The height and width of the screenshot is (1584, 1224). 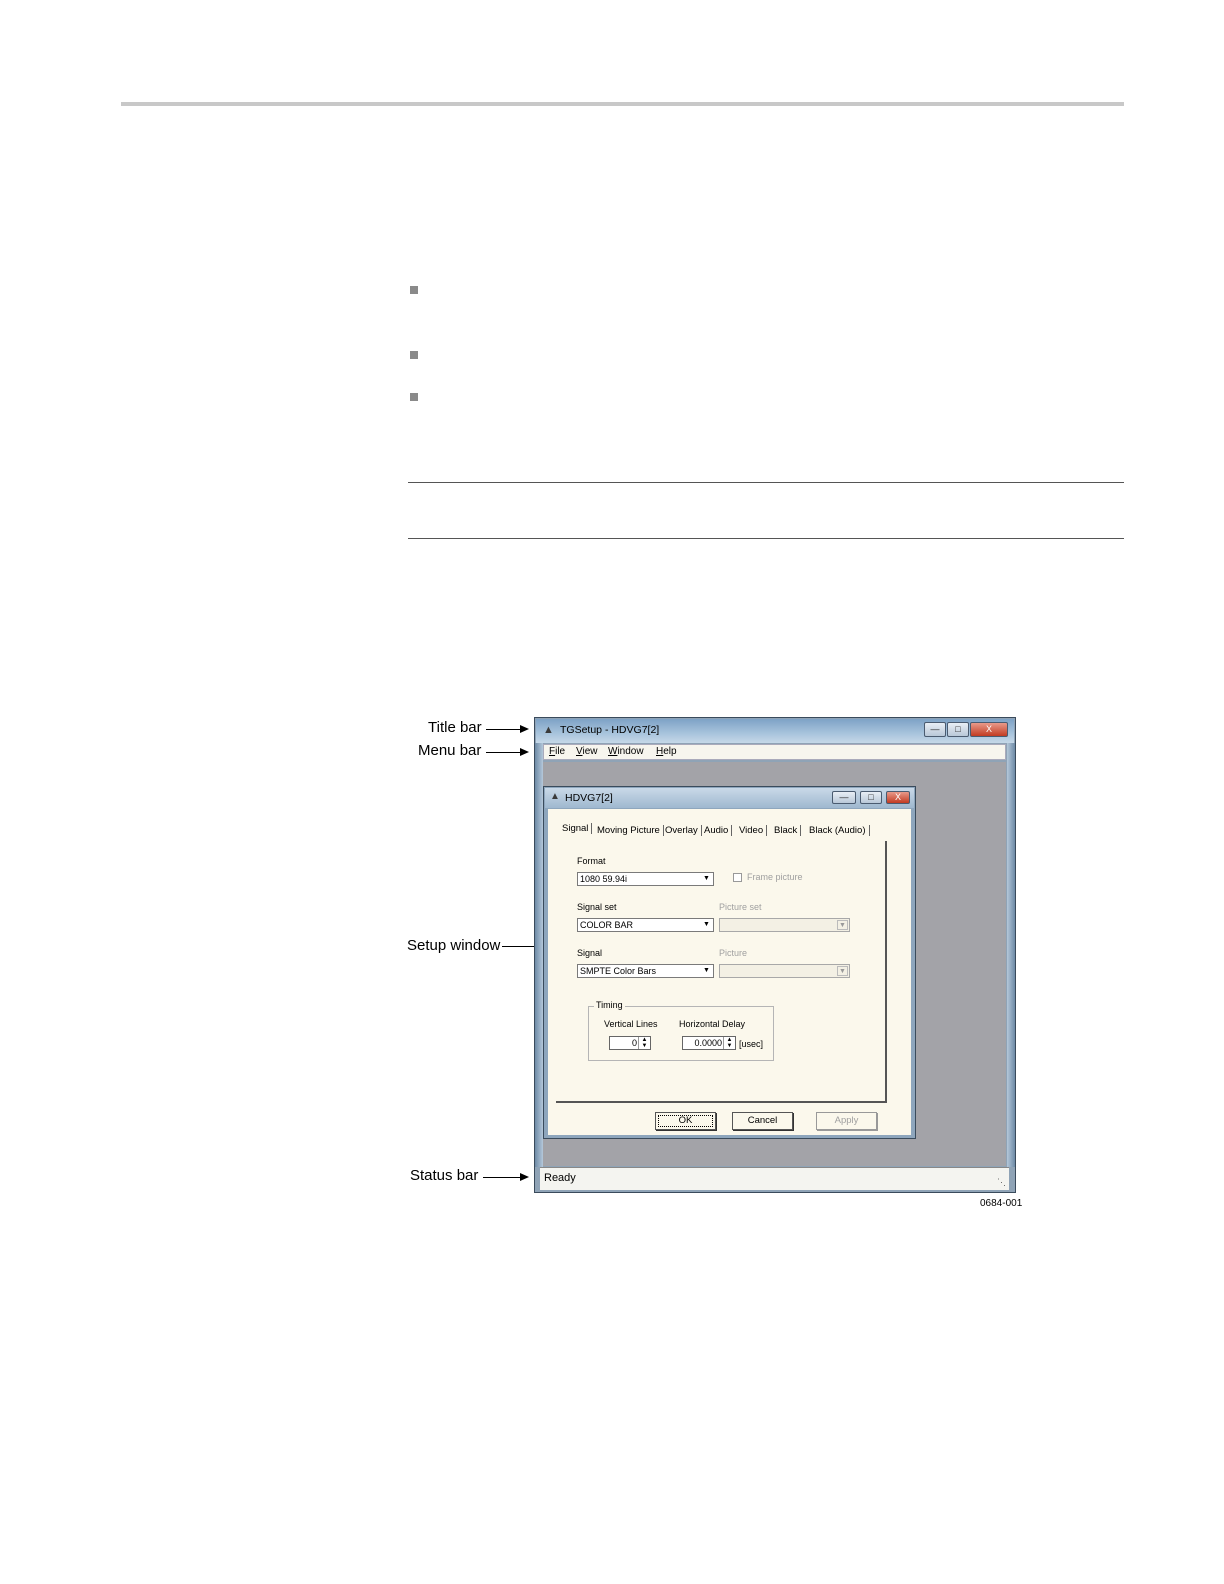 What do you see at coordinates (681, 1033) in the screenshot?
I see `timing-group` at bounding box center [681, 1033].